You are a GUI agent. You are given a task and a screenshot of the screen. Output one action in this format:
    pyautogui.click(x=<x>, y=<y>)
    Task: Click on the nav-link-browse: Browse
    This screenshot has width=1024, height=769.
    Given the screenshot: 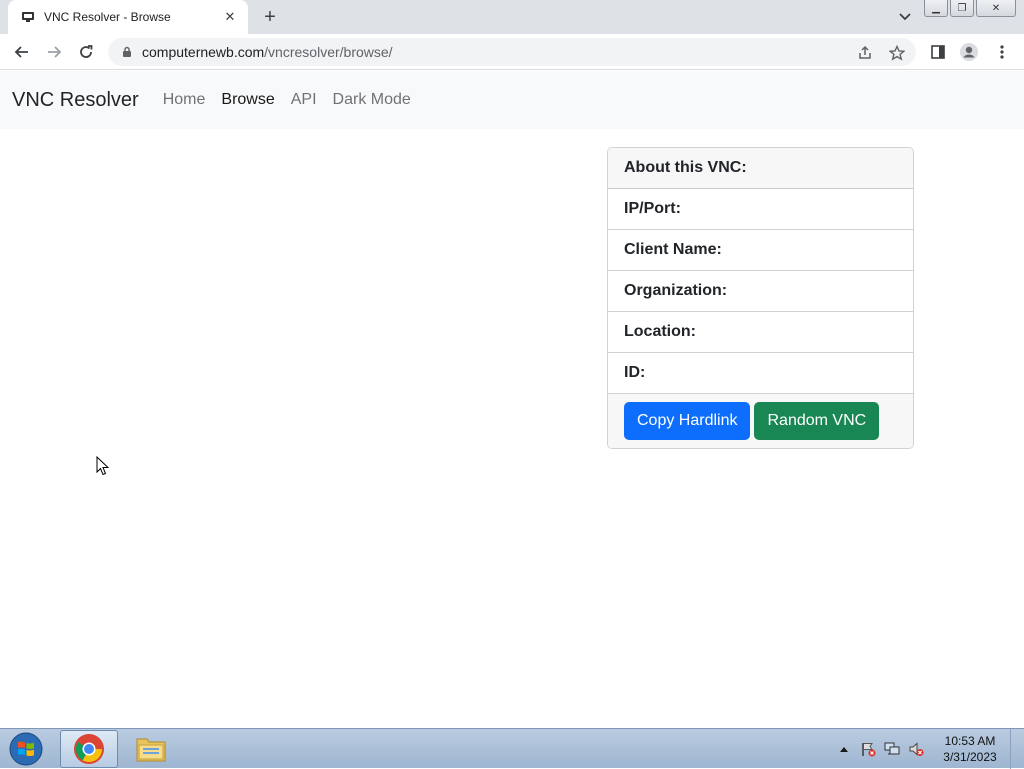 What is the action you would take?
    pyautogui.click(x=247, y=100)
    